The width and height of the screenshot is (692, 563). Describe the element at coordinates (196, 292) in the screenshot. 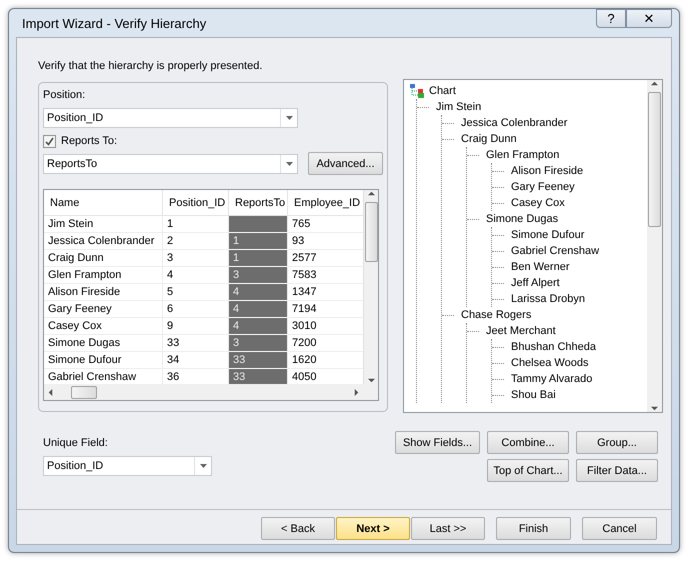

I see `table-cell: 5` at that location.